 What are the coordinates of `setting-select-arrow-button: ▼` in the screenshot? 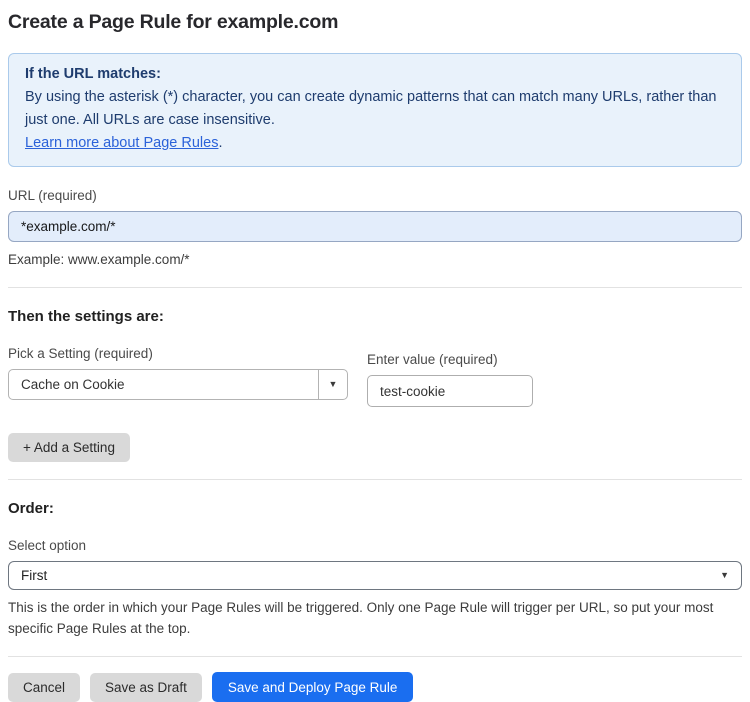 It's located at (332, 384).